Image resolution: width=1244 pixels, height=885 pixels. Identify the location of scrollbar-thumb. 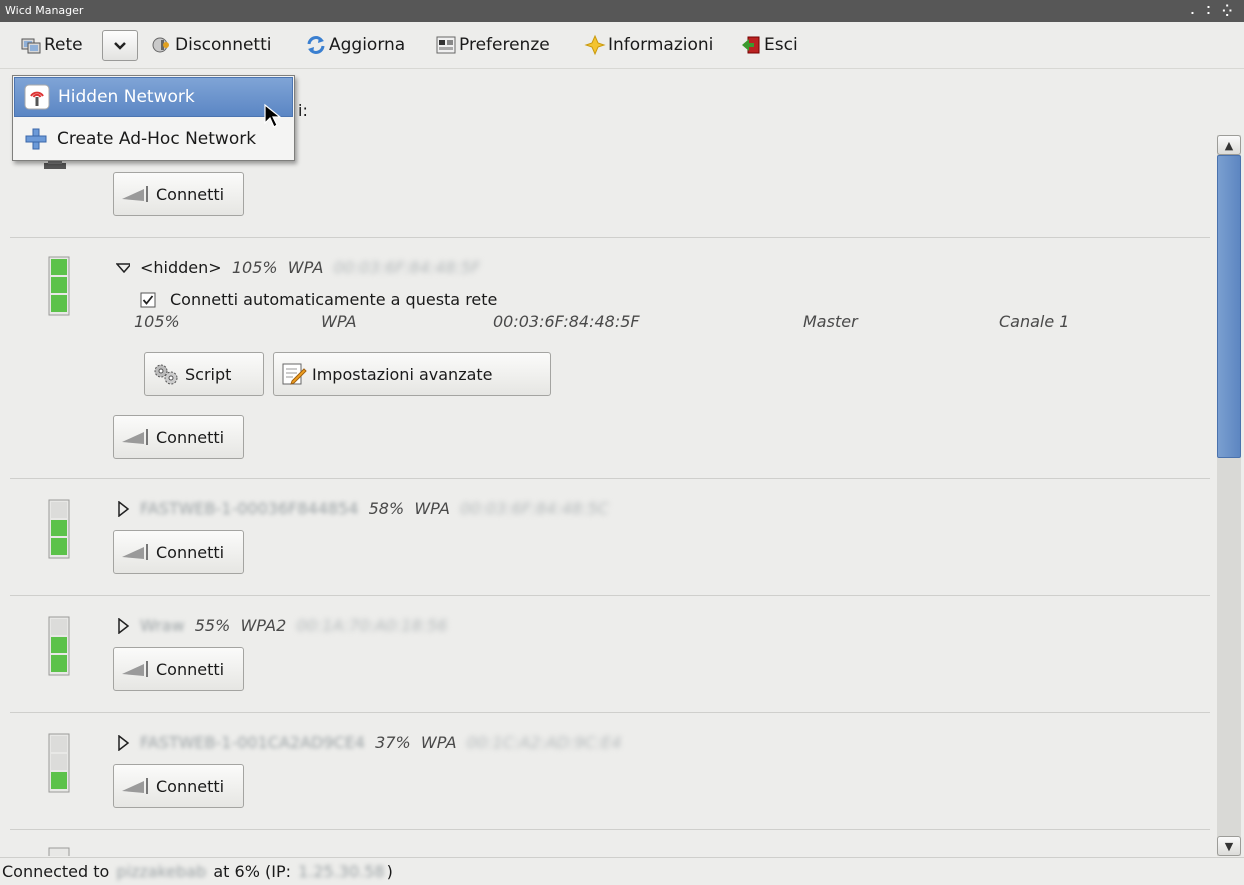
(1229, 306).